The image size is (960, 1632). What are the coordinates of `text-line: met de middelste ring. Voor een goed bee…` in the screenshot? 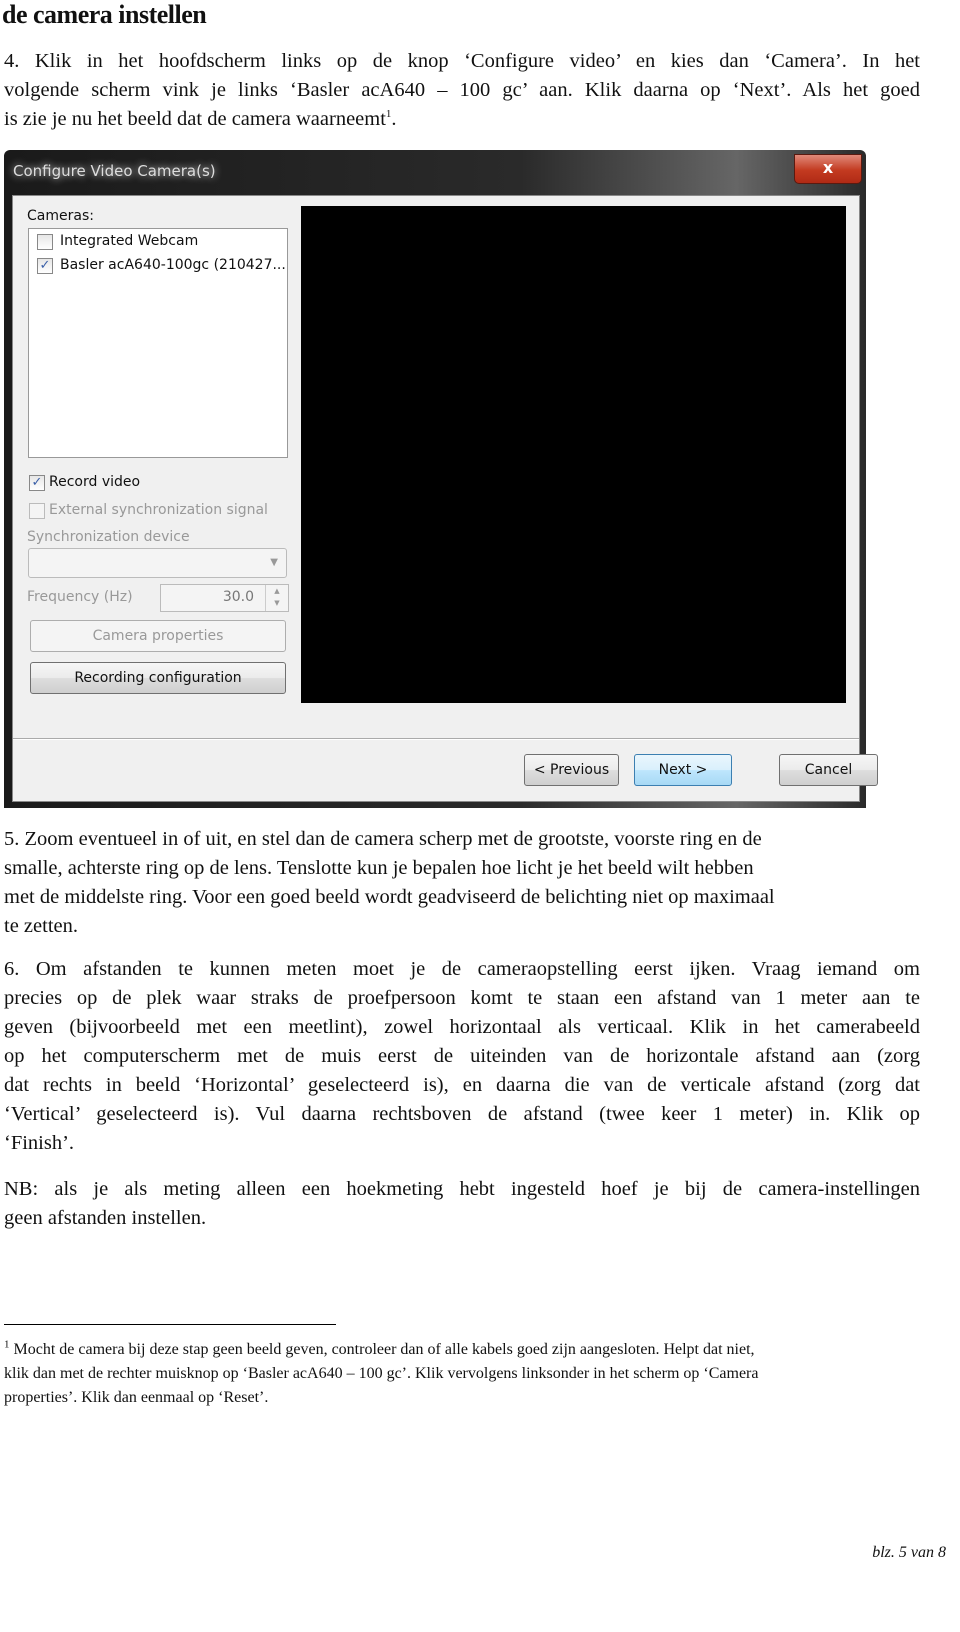 It's located at (389, 897).